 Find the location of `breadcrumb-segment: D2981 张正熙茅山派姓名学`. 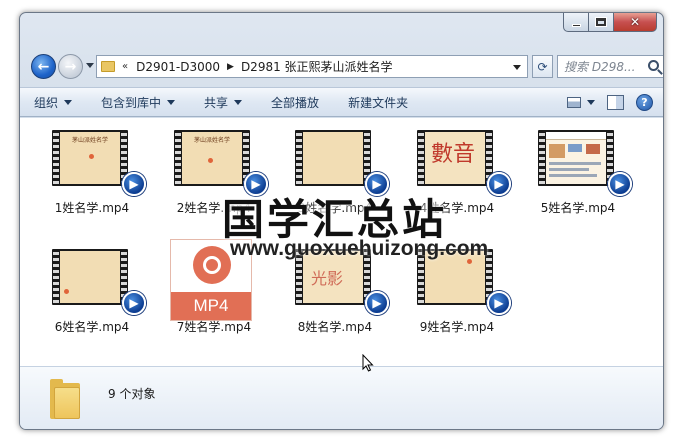

breadcrumb-segment: D2981 张正熙茅山派姓名学 is located at coordinates (317, 66).